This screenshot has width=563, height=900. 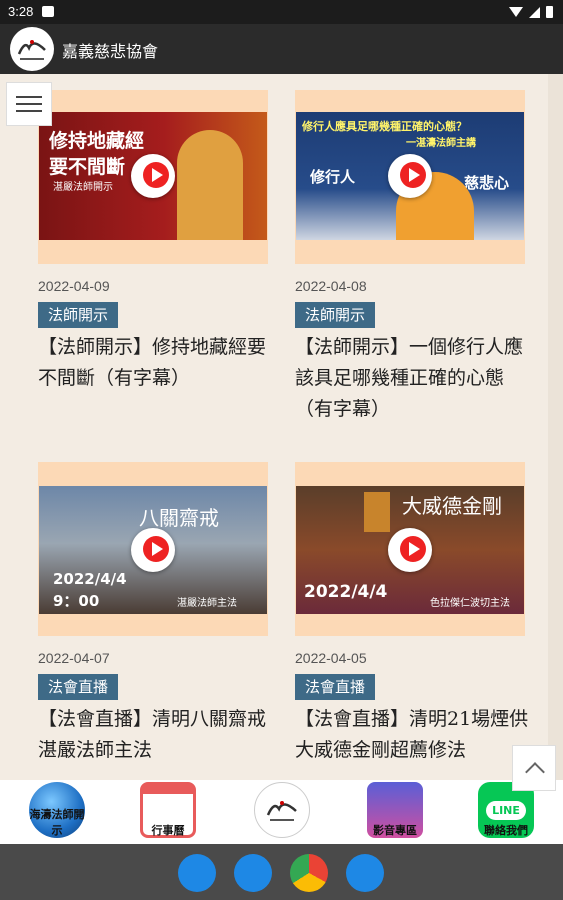 What do you see at coordinates (158, 363) in the screenshot?
I see `video-title: 【法師開示】修持地藏經要不間斷（有字幕）` at bounding box center [158, 363].